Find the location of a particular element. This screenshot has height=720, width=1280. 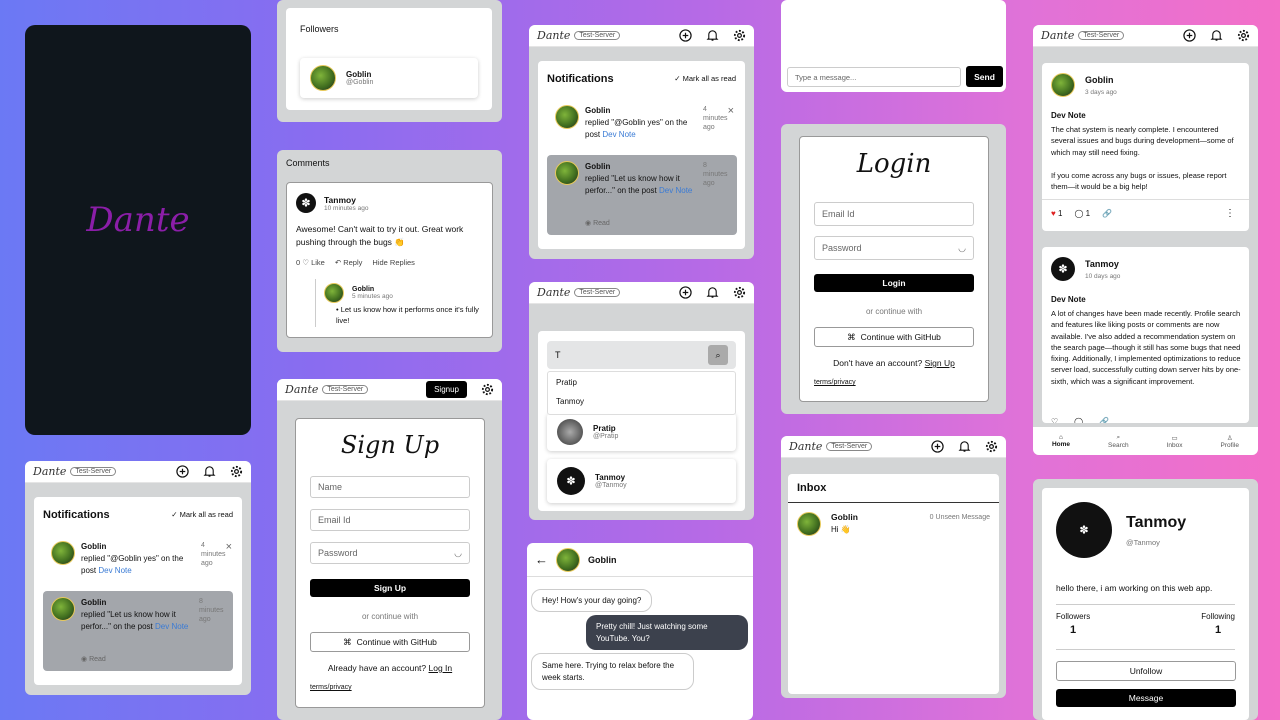

search-input: T ⌕ is located at coordinates (641, 355).